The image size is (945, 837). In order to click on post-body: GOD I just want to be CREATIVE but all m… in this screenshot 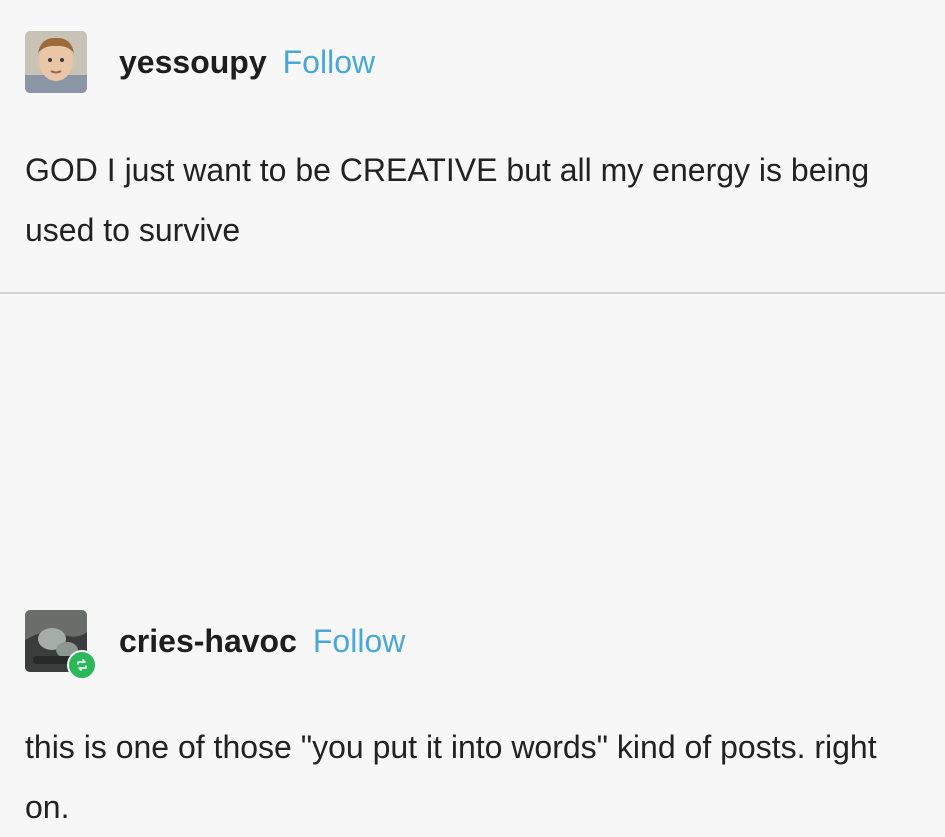, I will do `click(447, 200)`.